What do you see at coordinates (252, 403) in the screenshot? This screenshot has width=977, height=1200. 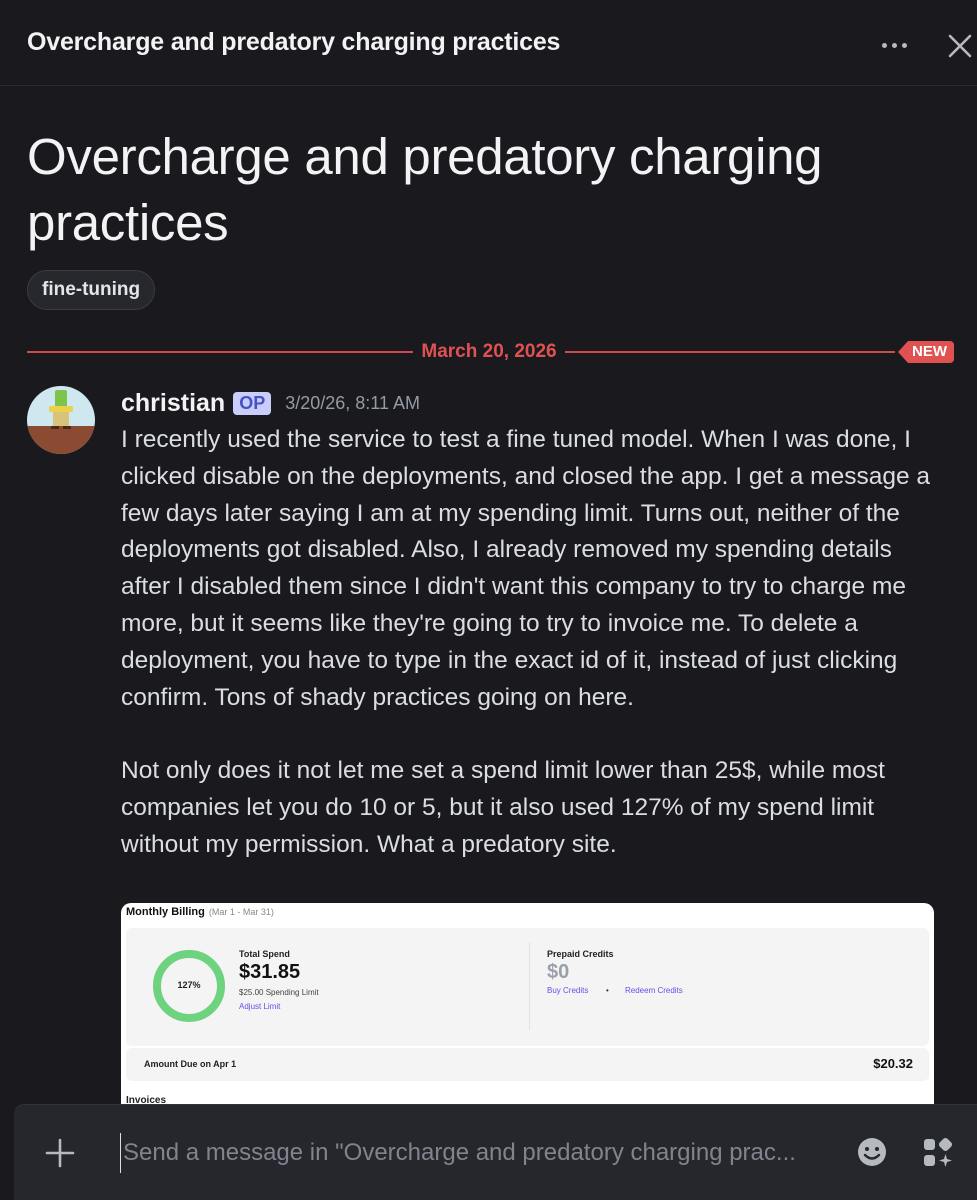 I see `op-badge: OP` at bounding box center [252, 403].